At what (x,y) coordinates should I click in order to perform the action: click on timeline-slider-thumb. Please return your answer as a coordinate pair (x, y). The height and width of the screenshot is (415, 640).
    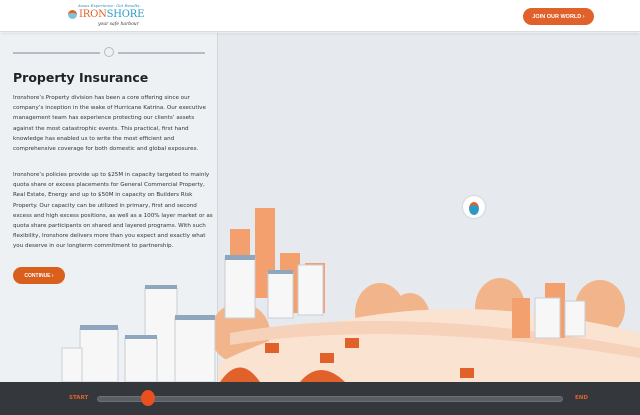
    Looking at the image, I should click on (148, 398).